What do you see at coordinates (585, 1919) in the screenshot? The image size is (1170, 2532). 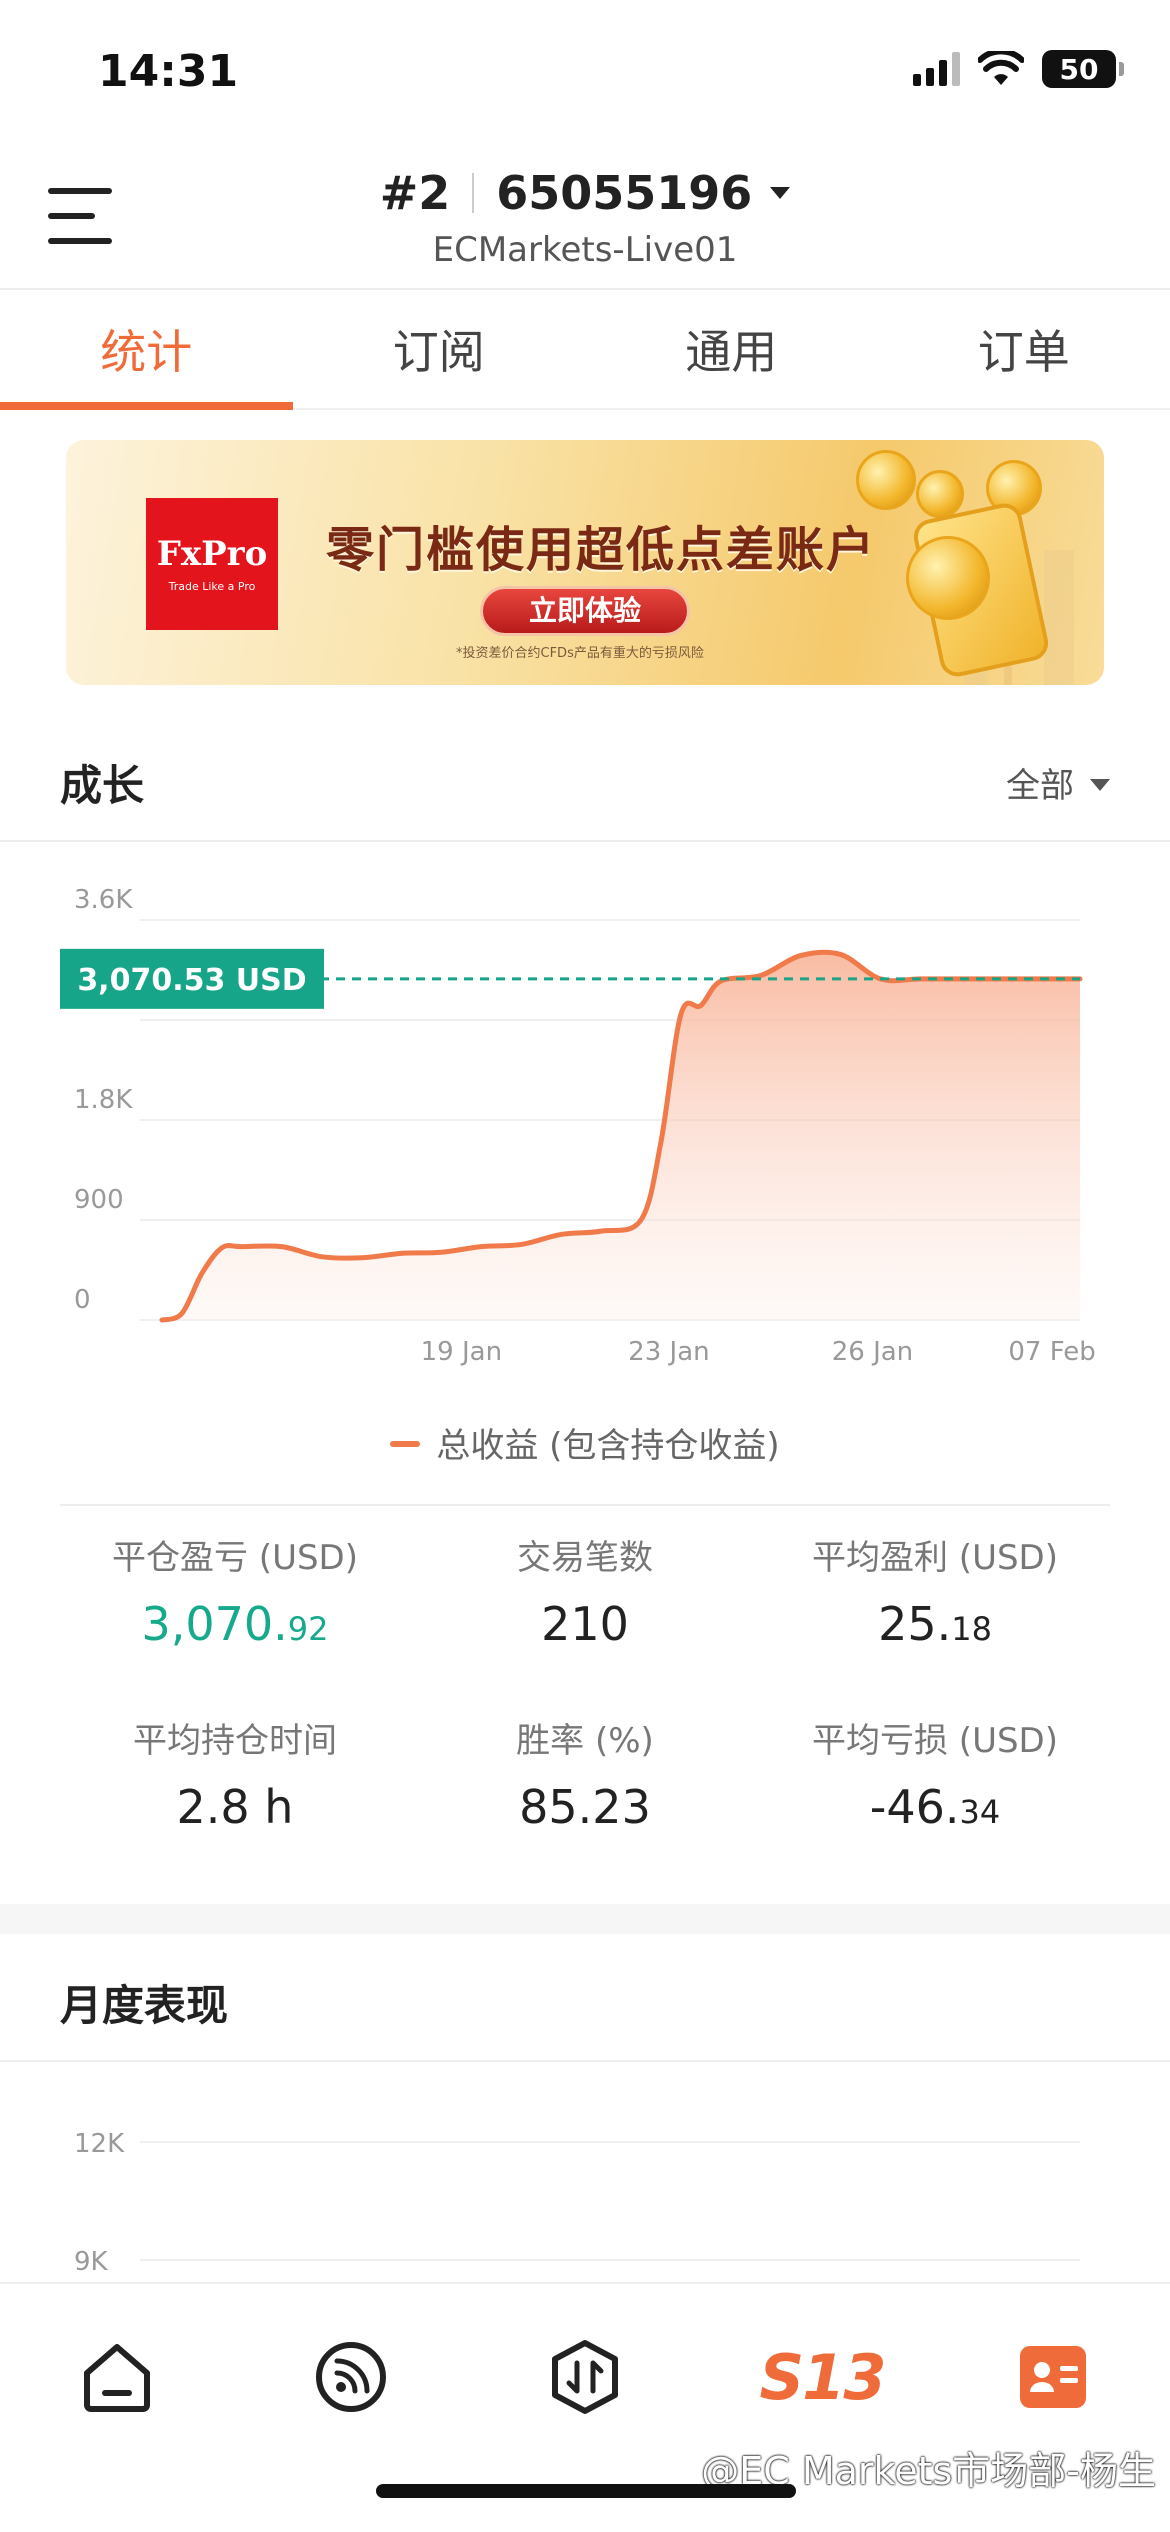 I see `section-gap` at bounding box center [585, 1919].